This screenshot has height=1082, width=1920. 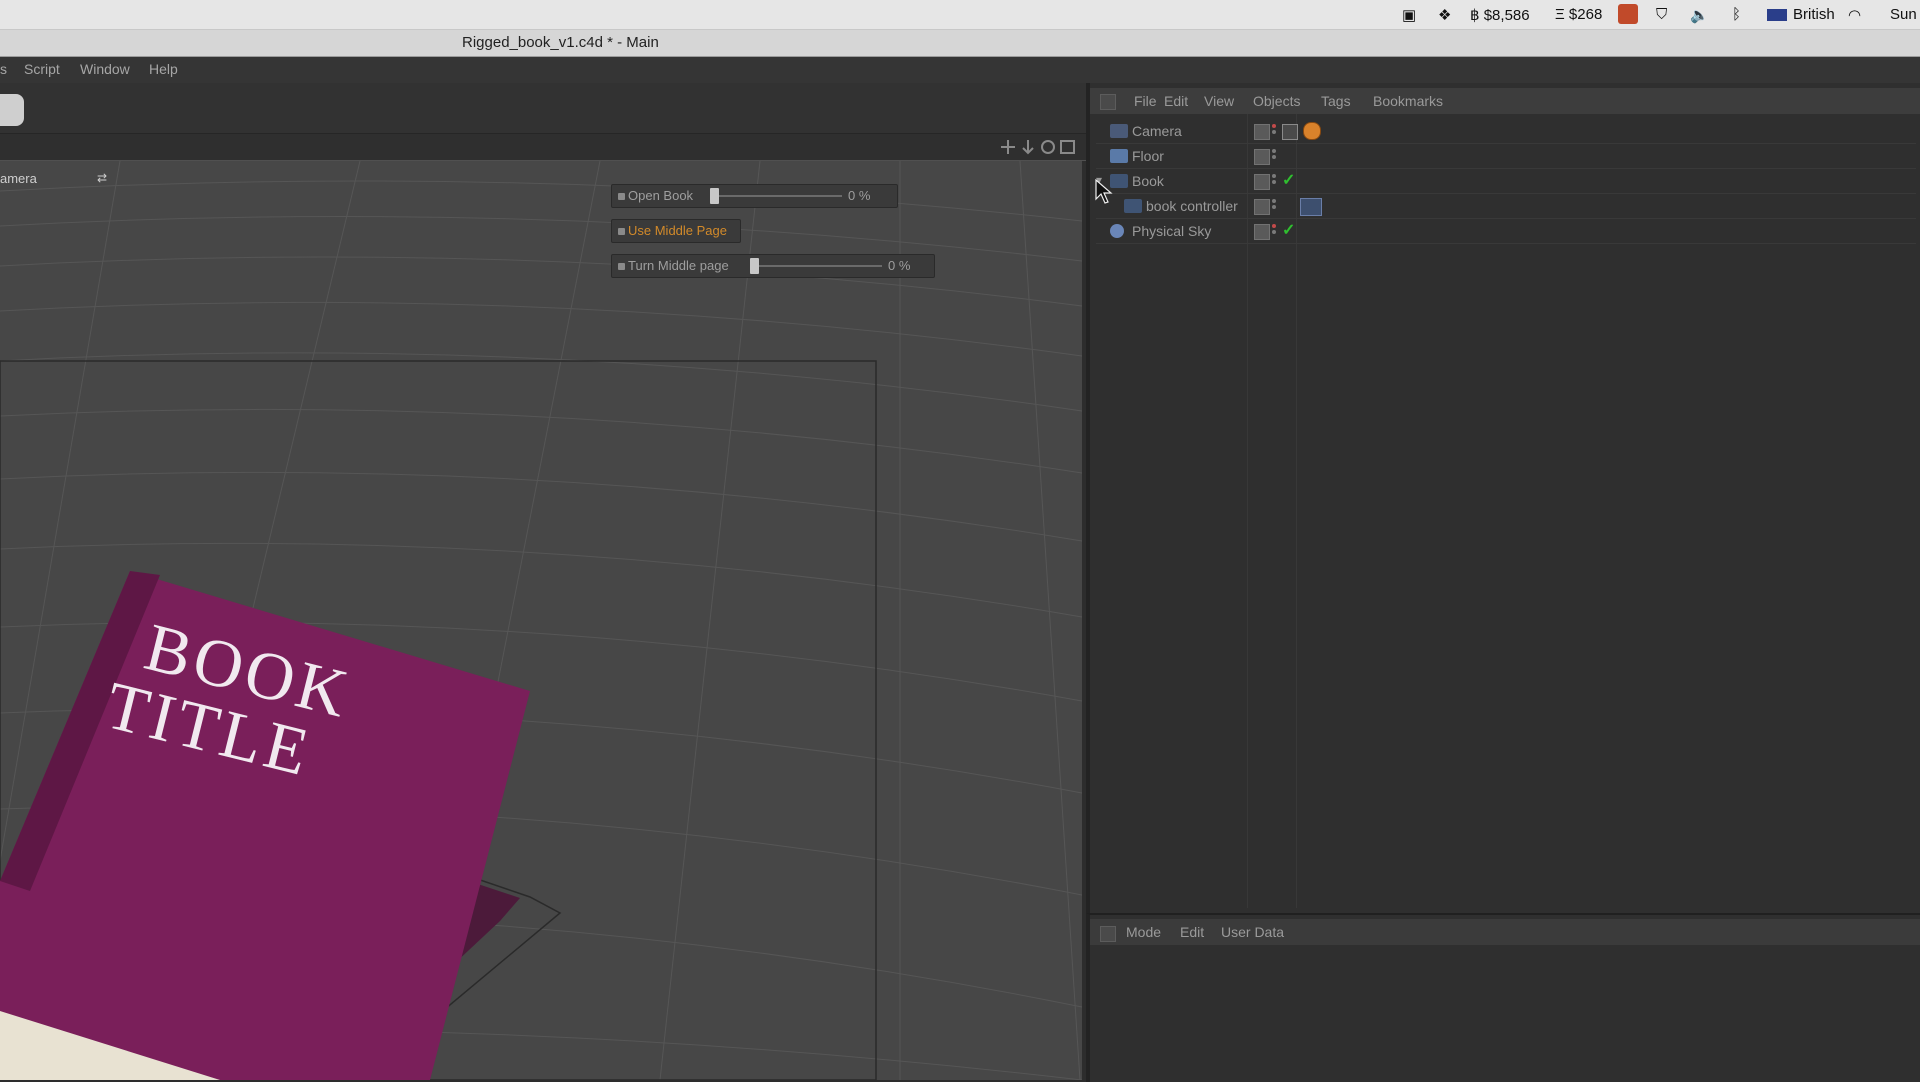 I want to click on system-menu-bar: ▣ ❖ ฿ $8,586 Ξ $268 ⛉ 🔈 ᛒ British ◠ Sun, so click(x=960, y=15).